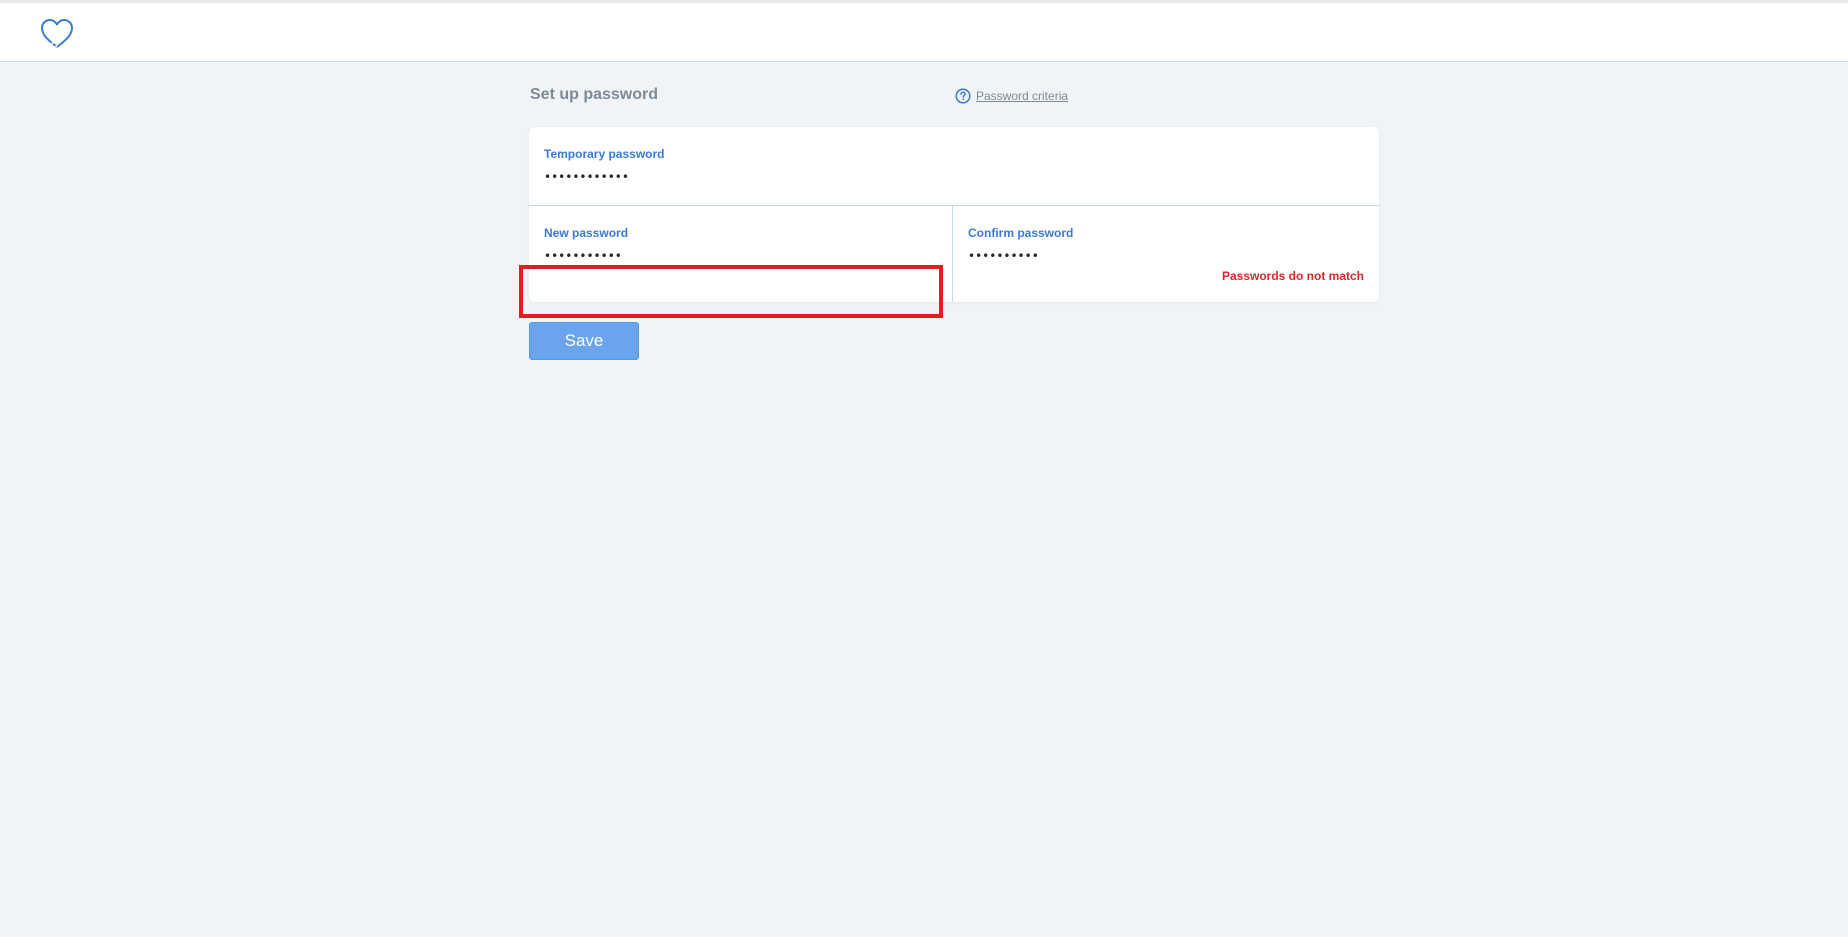  What do you see at coordinates (963, 96) in the screenshot?
I see `question-circle-icon` at bounding box center [963, 96].